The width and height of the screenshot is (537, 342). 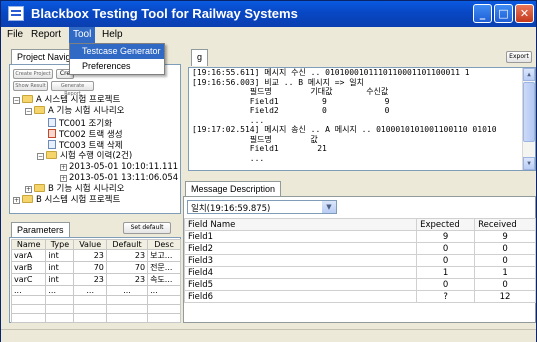 What do you see at coordinates (40, 229) in the screenshot?
I see `tab-parameters: Parameters` at bounding box center [40, 229].